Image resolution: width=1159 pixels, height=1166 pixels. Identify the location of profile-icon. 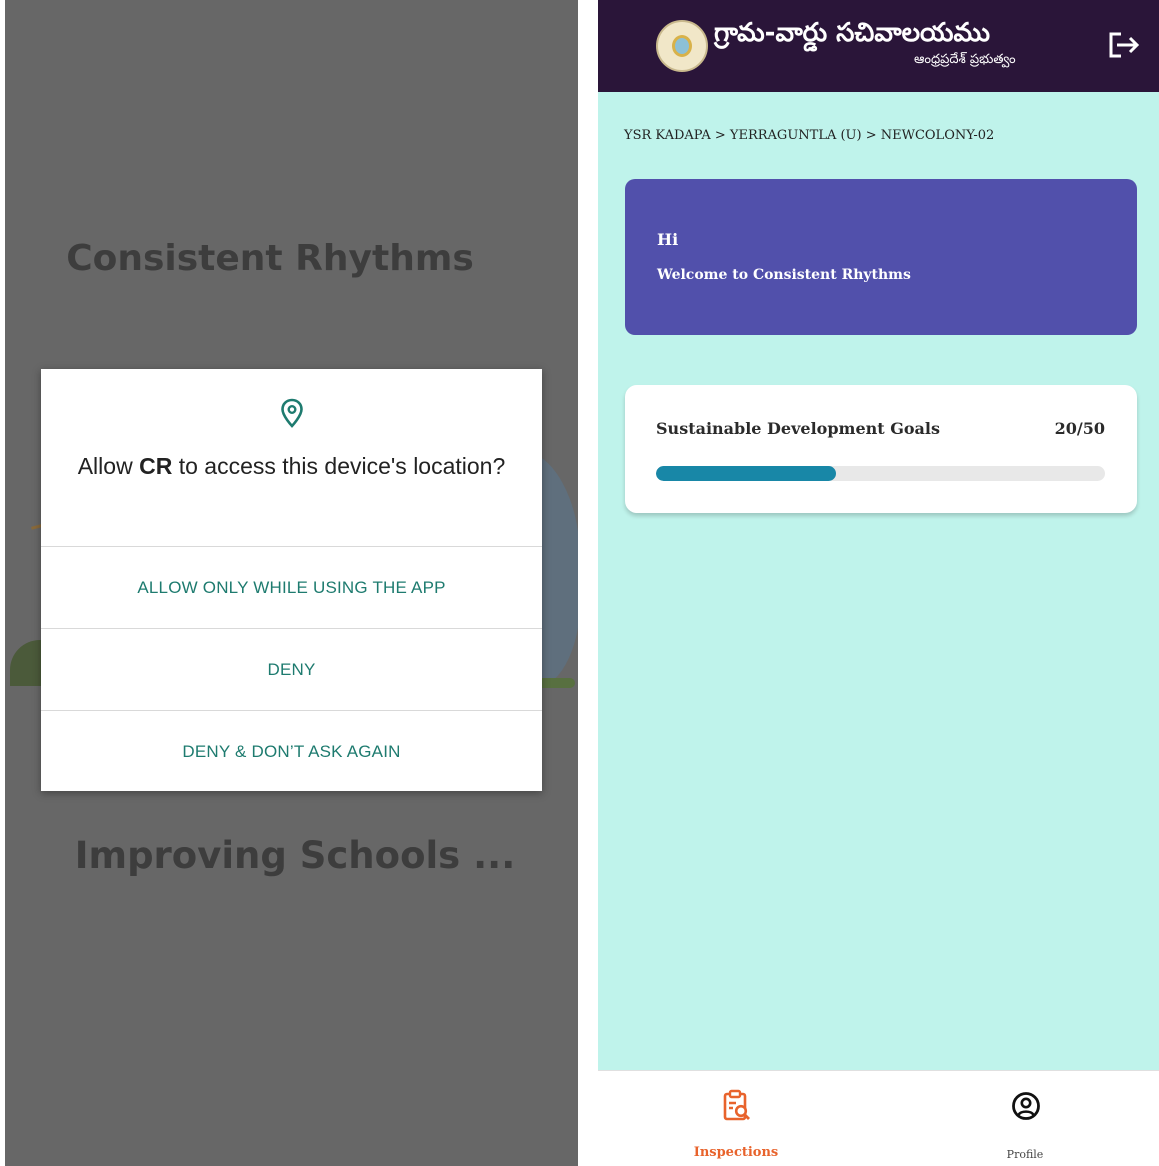
(1026, 1106).